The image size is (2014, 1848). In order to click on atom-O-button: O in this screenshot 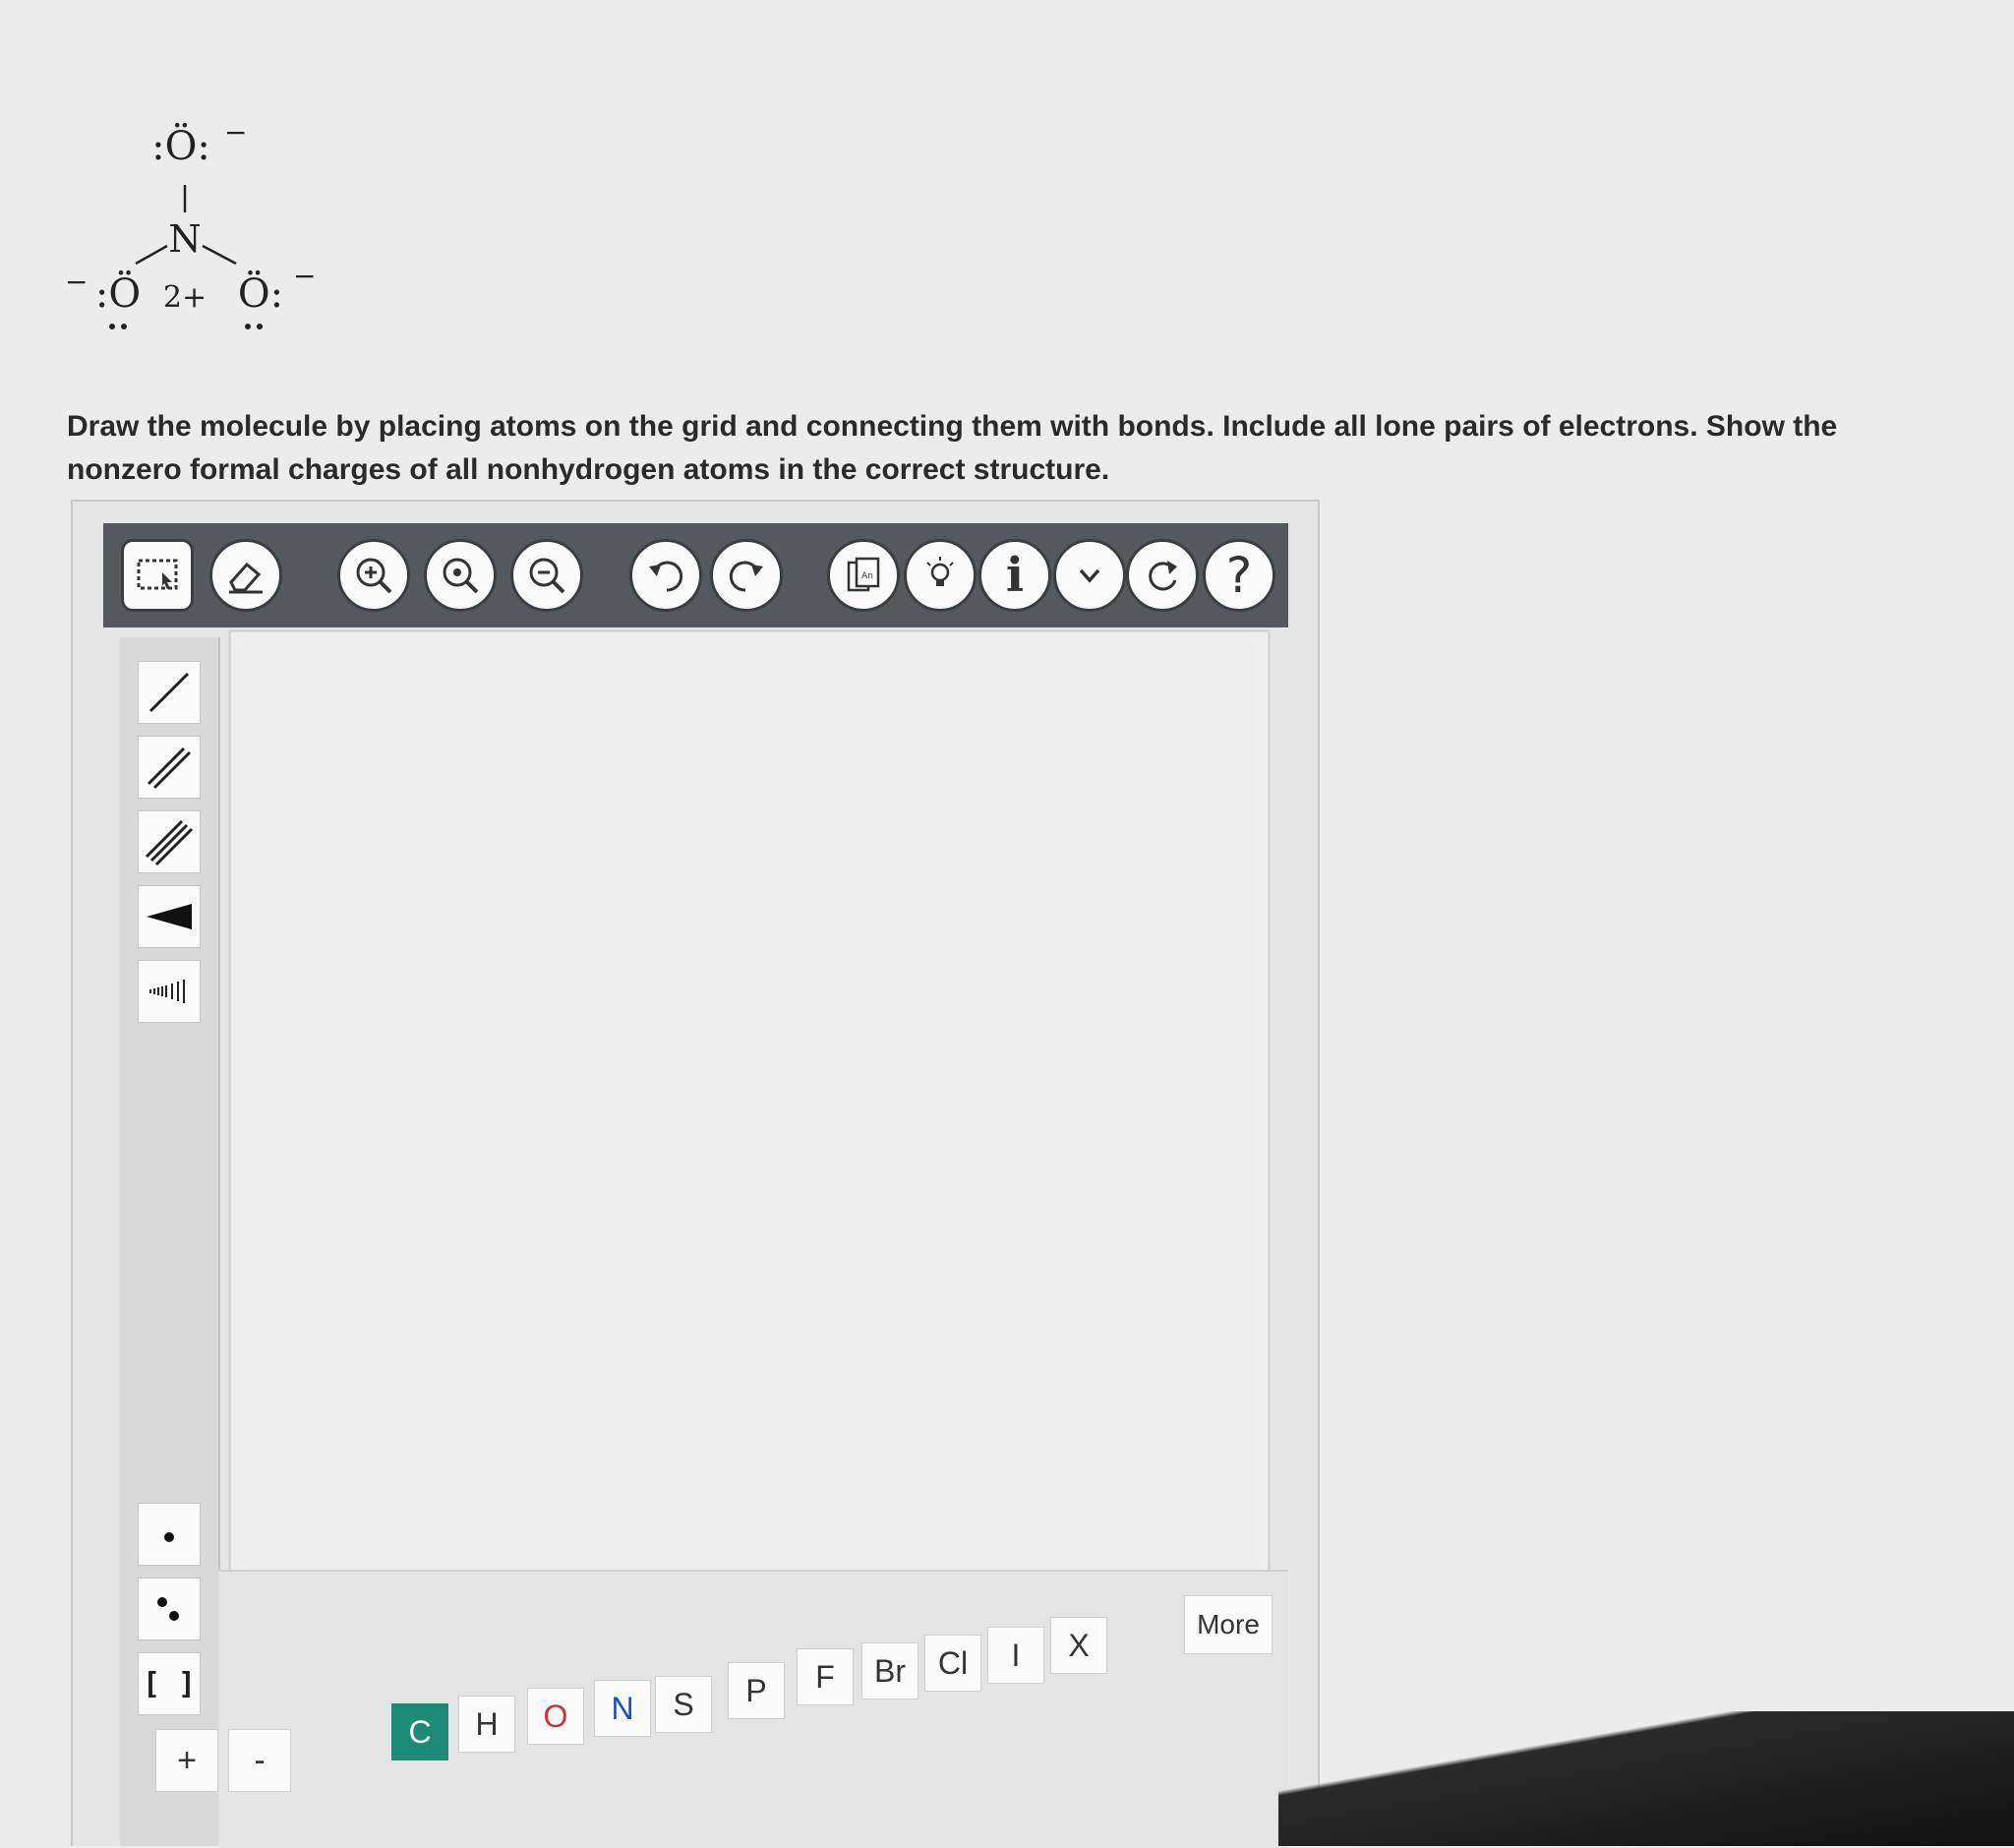, I will do `click(555, 1716)`.